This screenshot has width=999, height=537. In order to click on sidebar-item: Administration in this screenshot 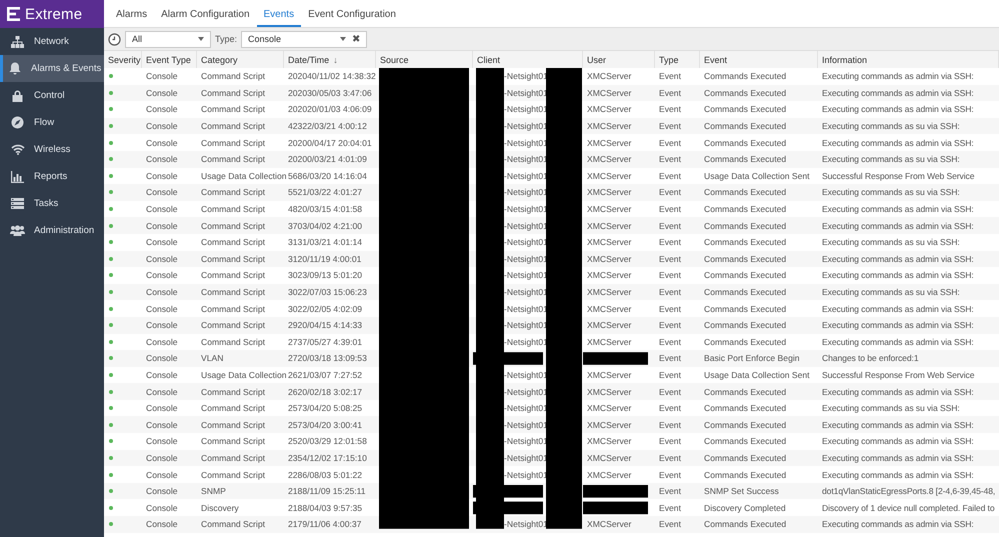, I will do `click(52, 230)`.